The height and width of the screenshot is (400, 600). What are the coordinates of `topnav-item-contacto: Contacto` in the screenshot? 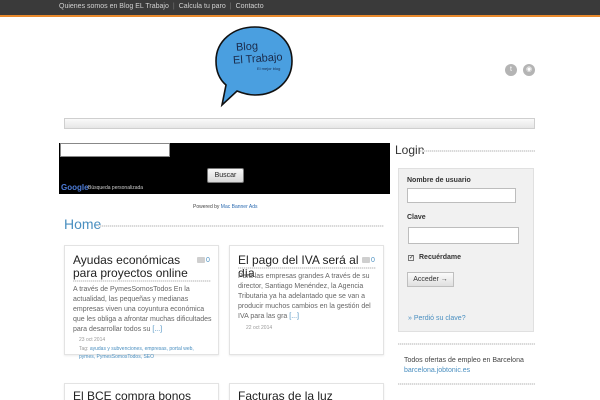 It's located at (250, 6).